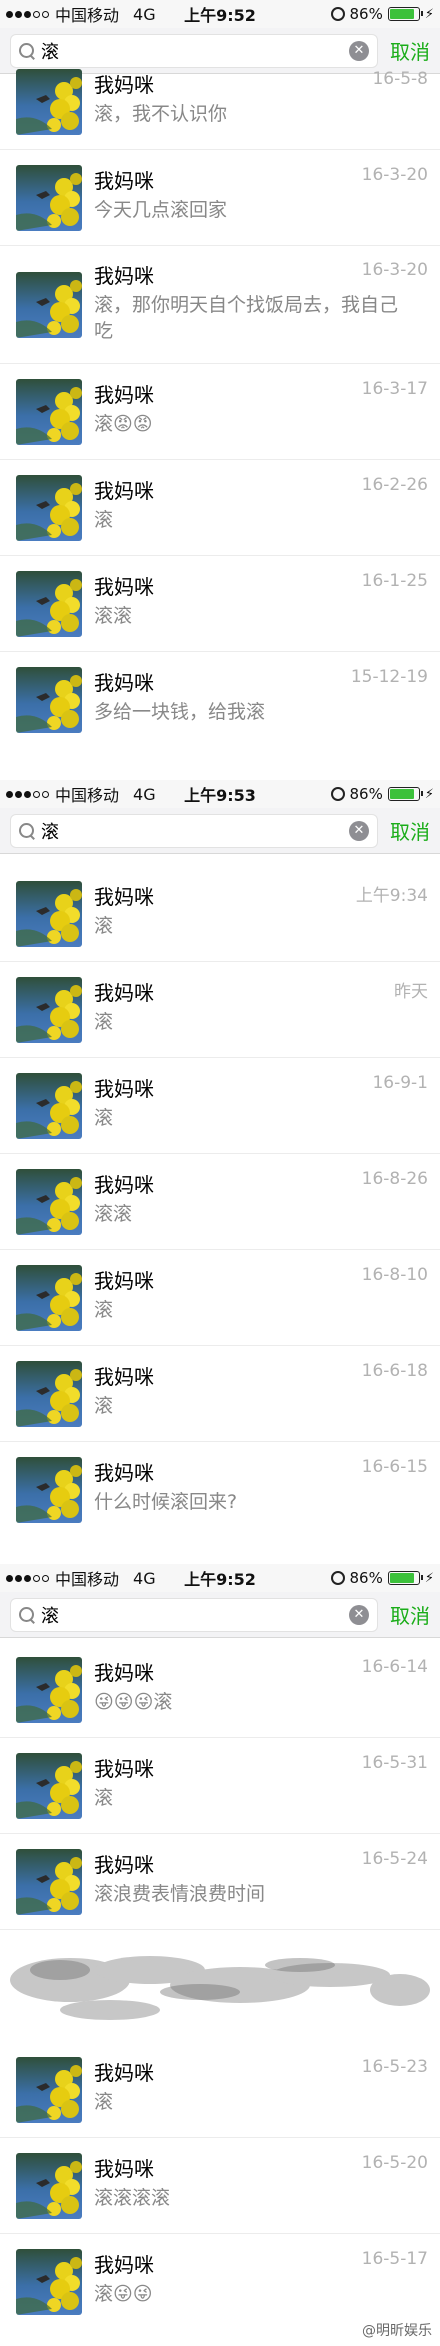  What do you see at coordinates (161, 113) in the screenshot?
I see `message-snippet: 滚，我不认识你` at bounding box center [161, 113].